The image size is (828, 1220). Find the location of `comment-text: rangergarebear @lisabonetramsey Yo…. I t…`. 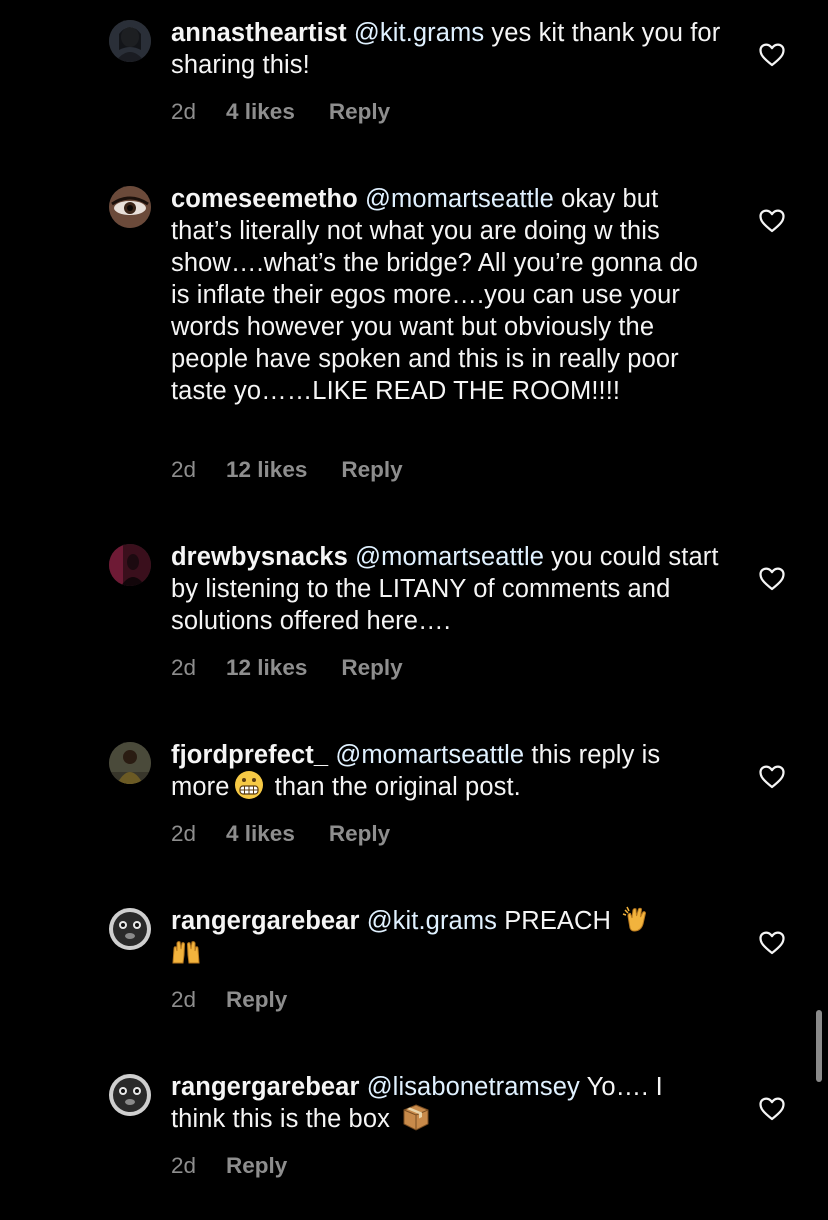

comment-text: rangergarebear @lisabonetramsey Yo…. I t… is located at coordinates (446, 1103).